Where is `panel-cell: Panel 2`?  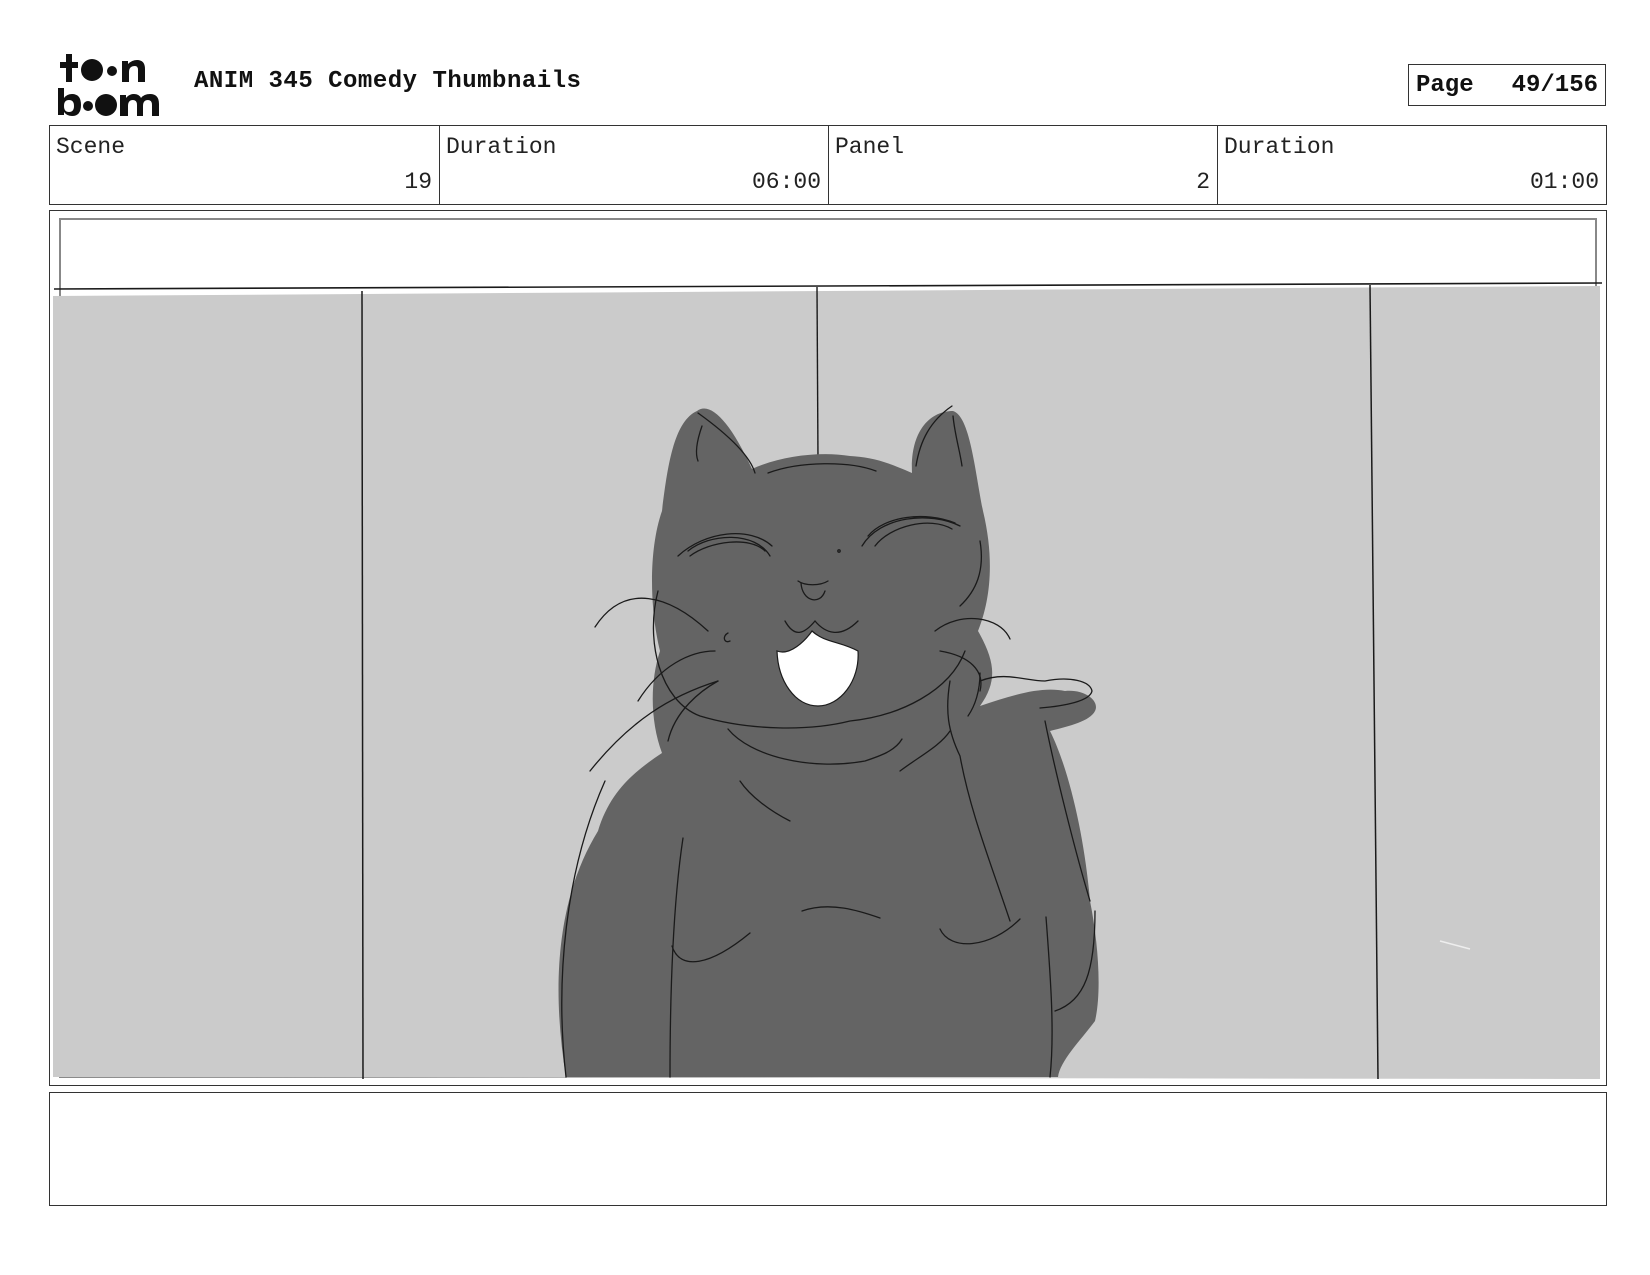
panel-cell: Panel 2 is located at coordinates (1022, 165).